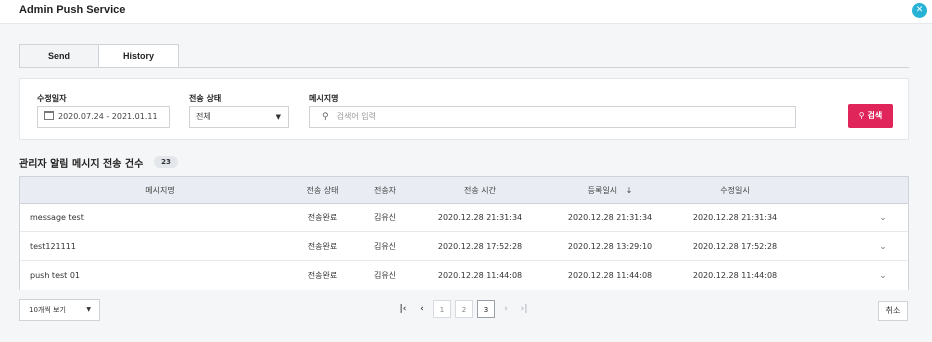 The height and width of the screenshot is (342, 932). I want to click on cell-sent-time: 2020.12.28 11:44:08, so click(480, 275).